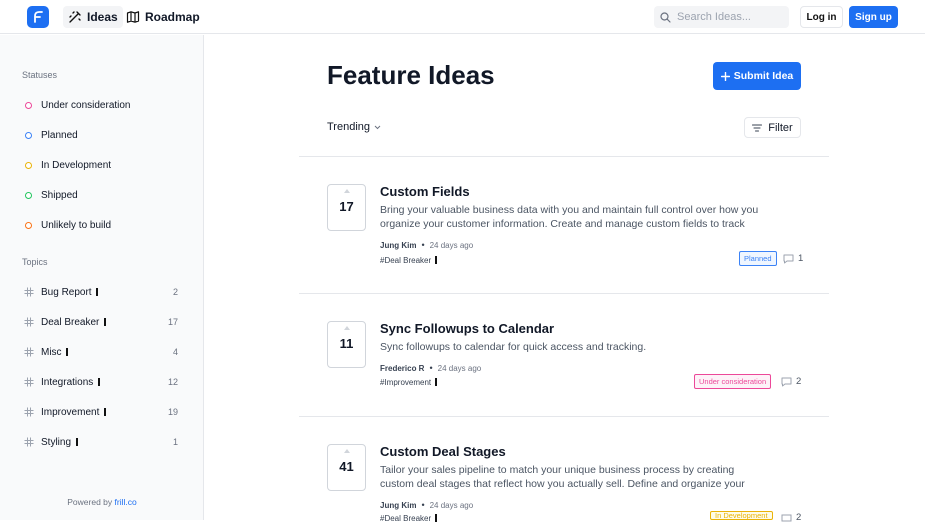  I want to click on login-button: Log in, so click(821, 17).